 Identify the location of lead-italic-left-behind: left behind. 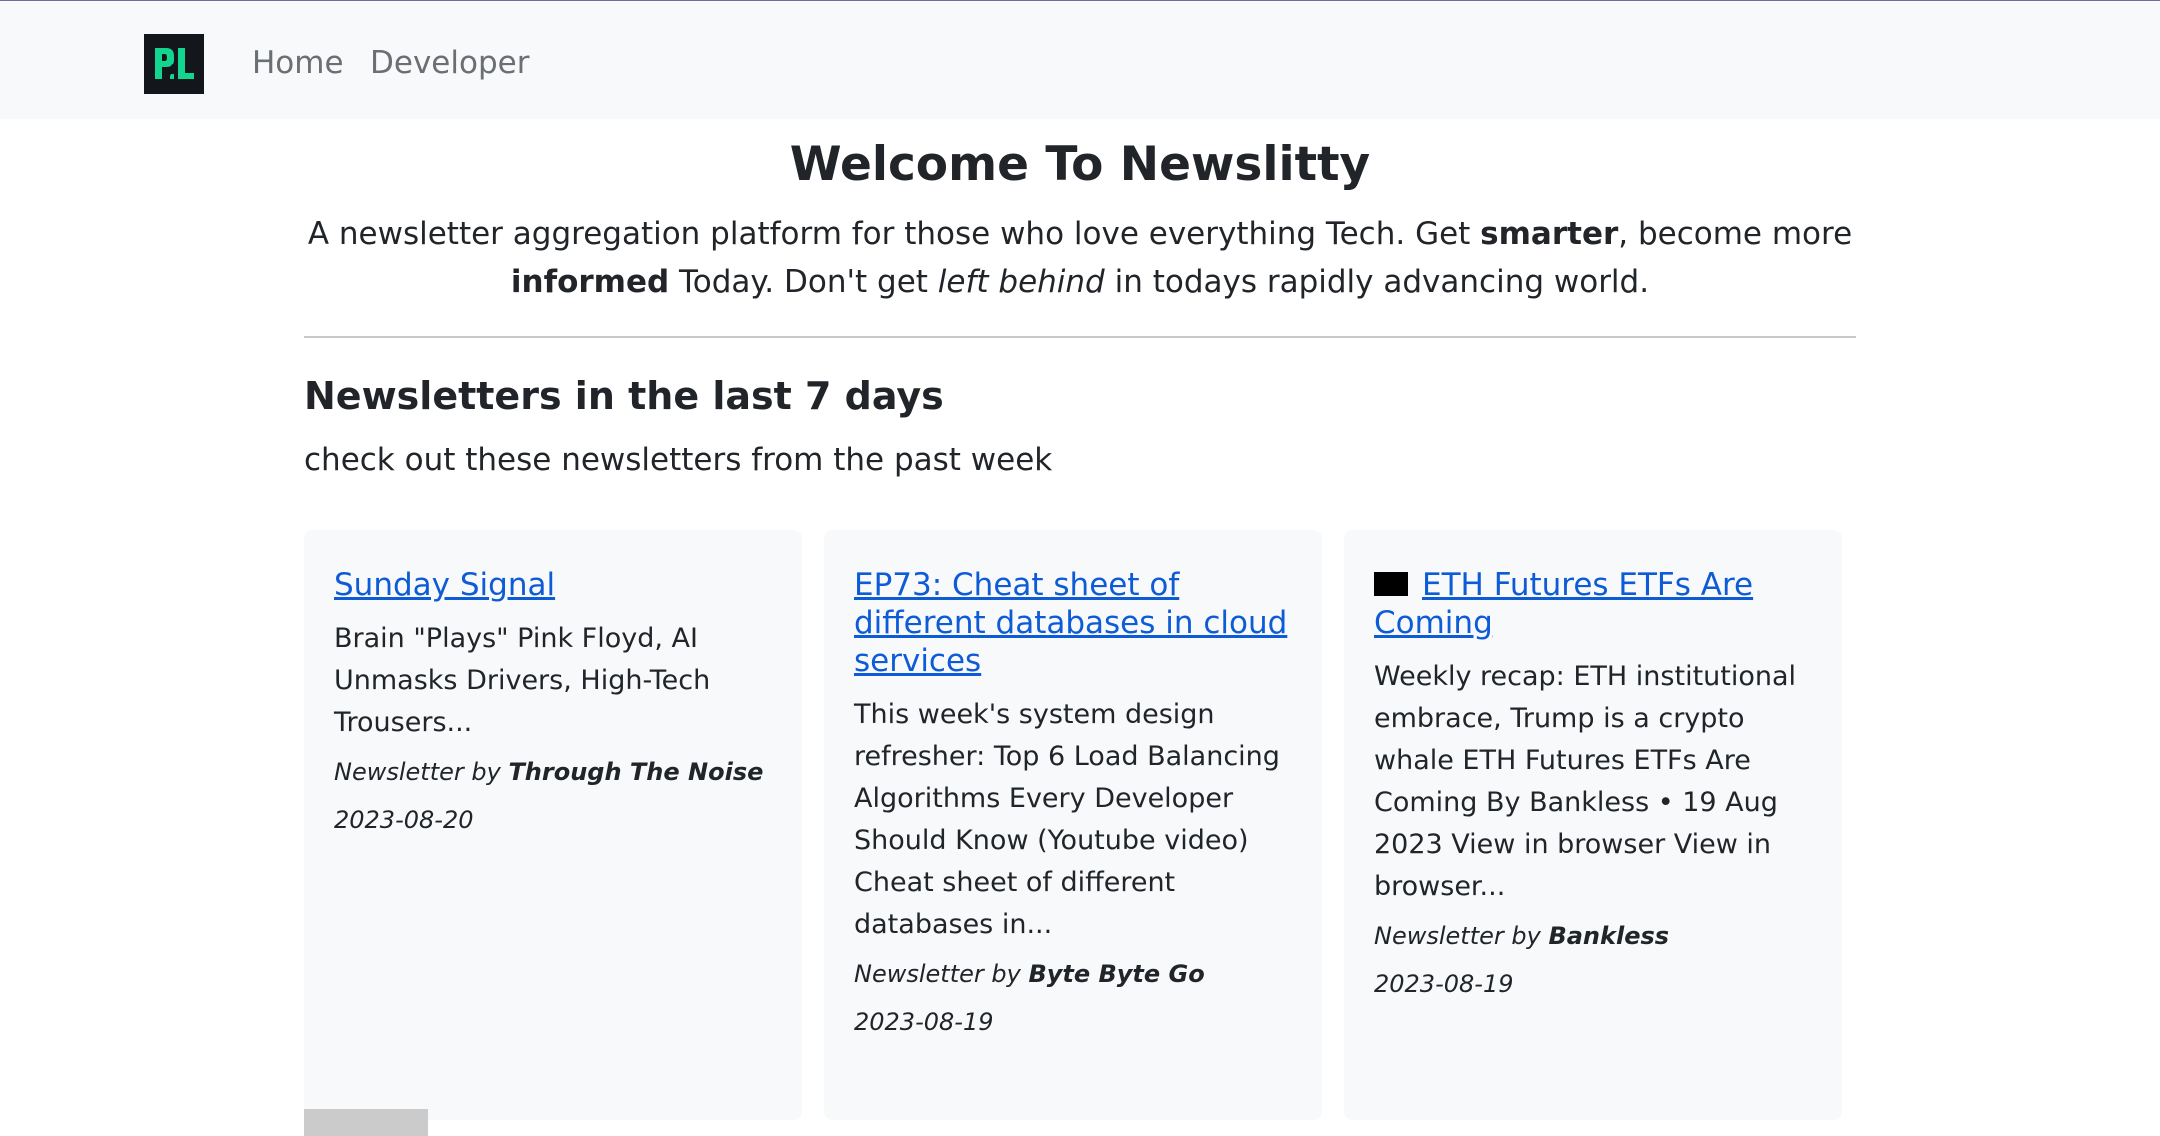
(1021, 282).